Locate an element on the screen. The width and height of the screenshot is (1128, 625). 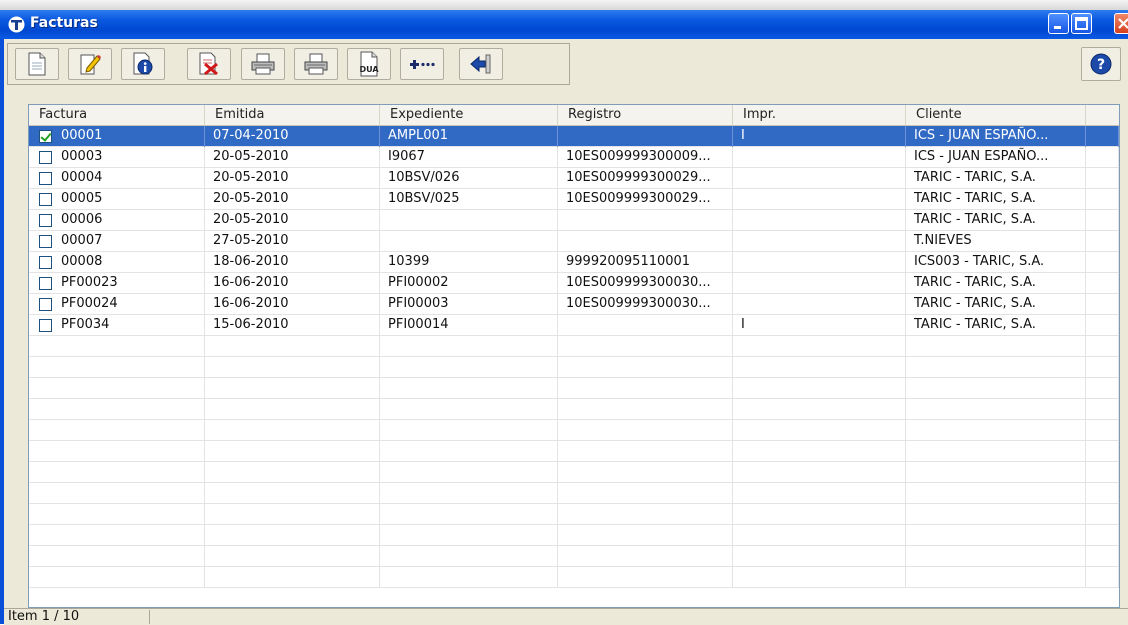
printer-icon is located at coordinates (316, 64).